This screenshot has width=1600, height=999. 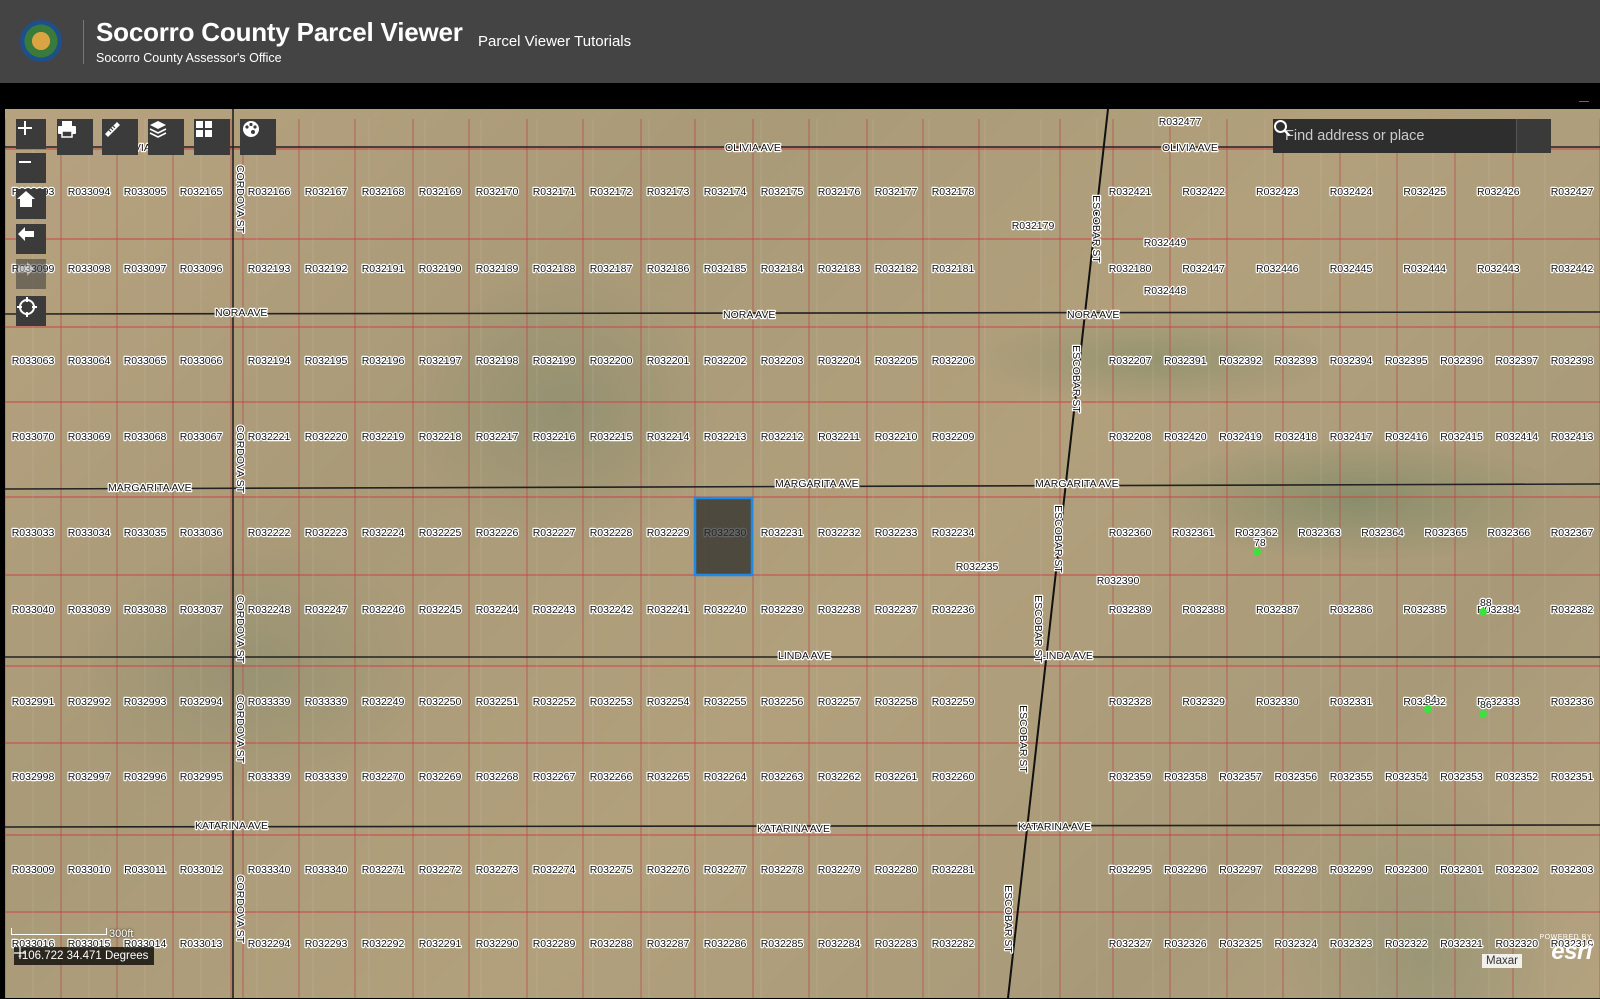 I want to click on parcel-label: R032217, so click(x=497, y=437).